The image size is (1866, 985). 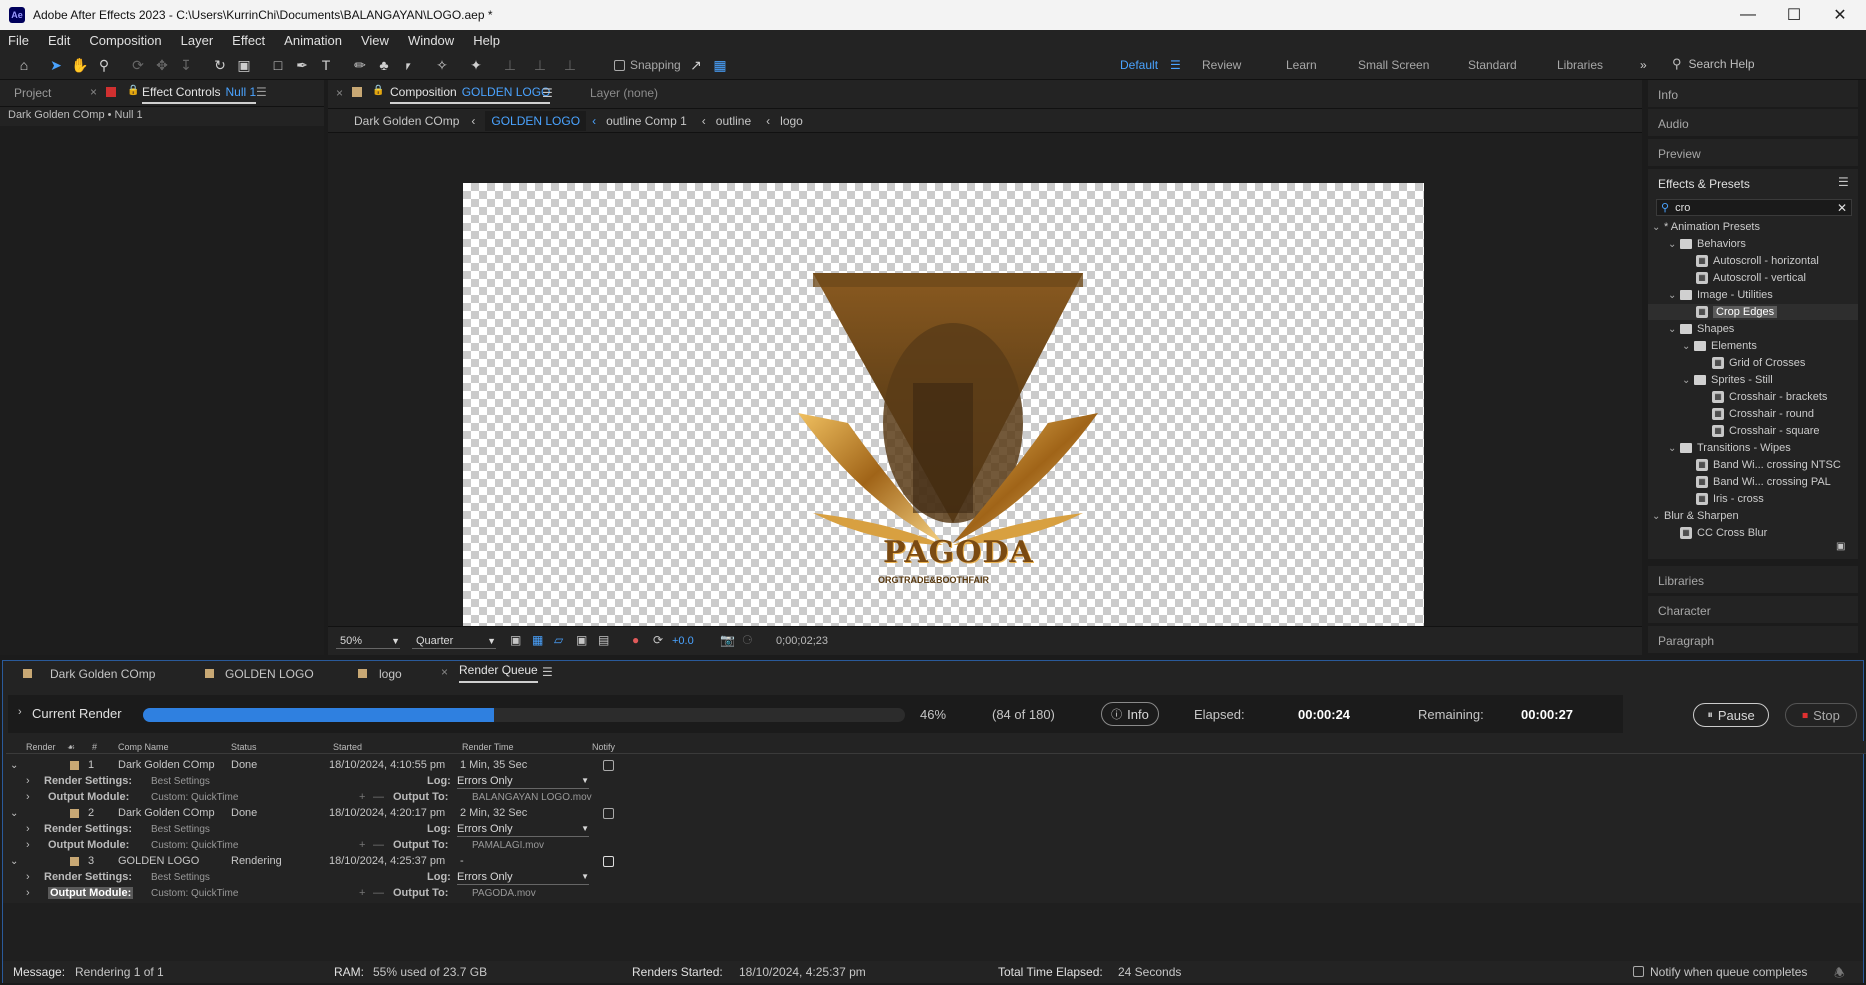 I want to click on col-started: Started, so click(x=347, y=747).